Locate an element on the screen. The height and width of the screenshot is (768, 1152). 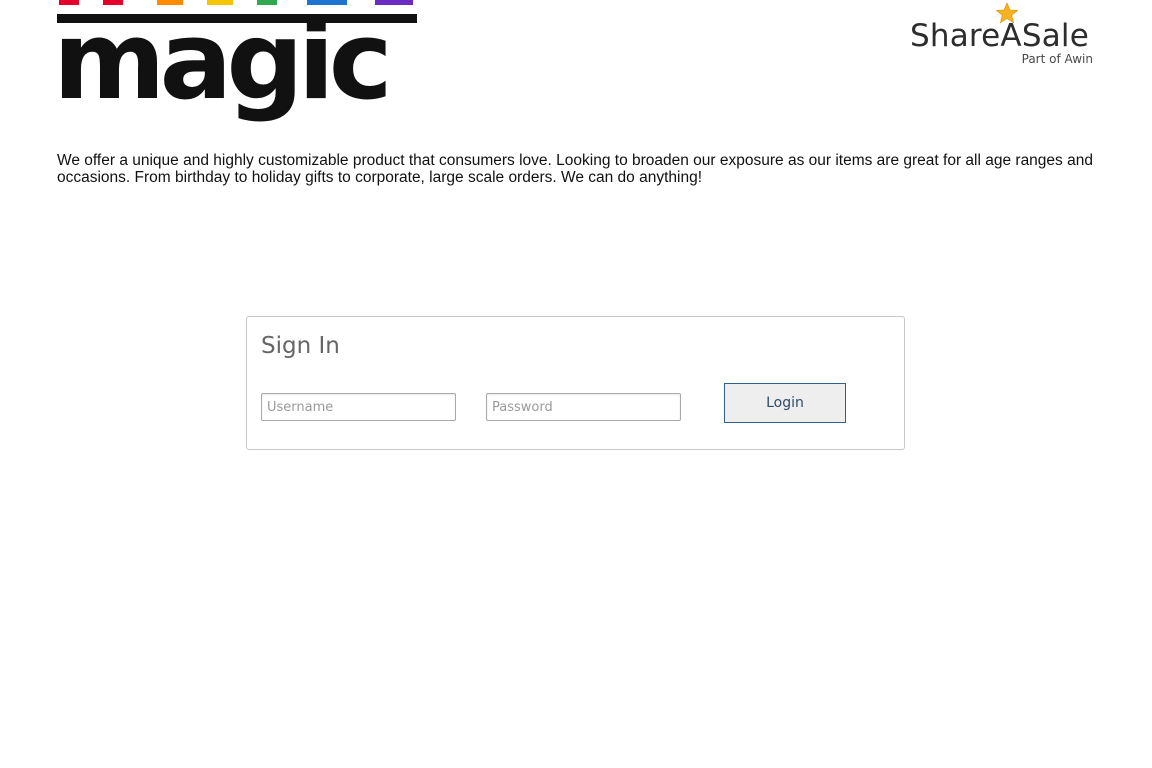
signin-panel: Sign In Login is located at coordinates (575, 383).